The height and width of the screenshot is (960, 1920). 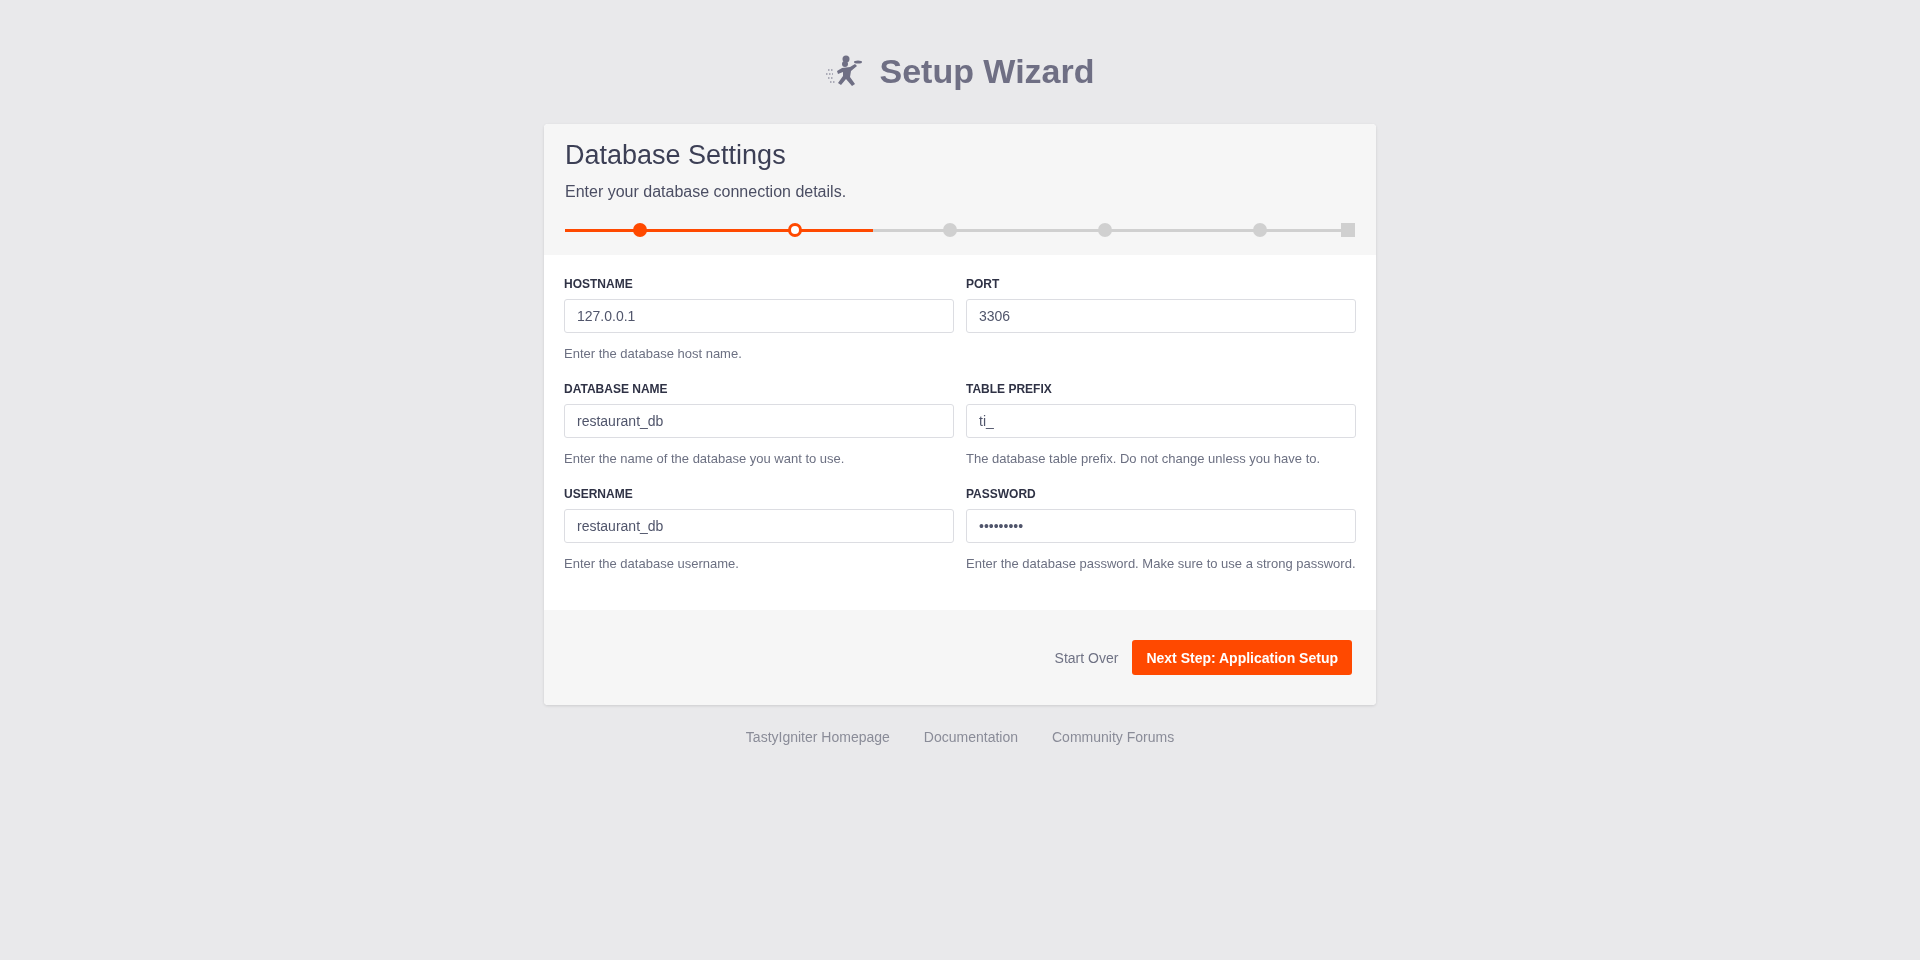 I want to click on input-field: •••••••••, so click(x=1161, y=526).